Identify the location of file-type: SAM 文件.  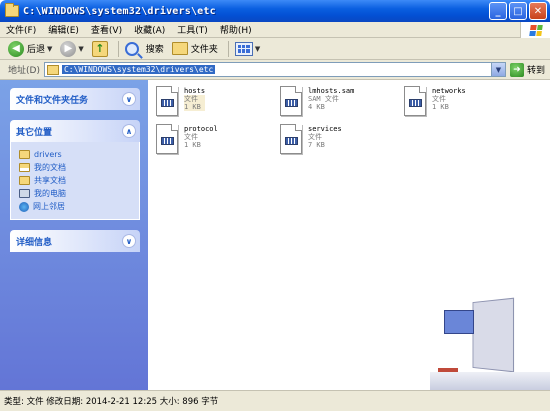
(323, 99).